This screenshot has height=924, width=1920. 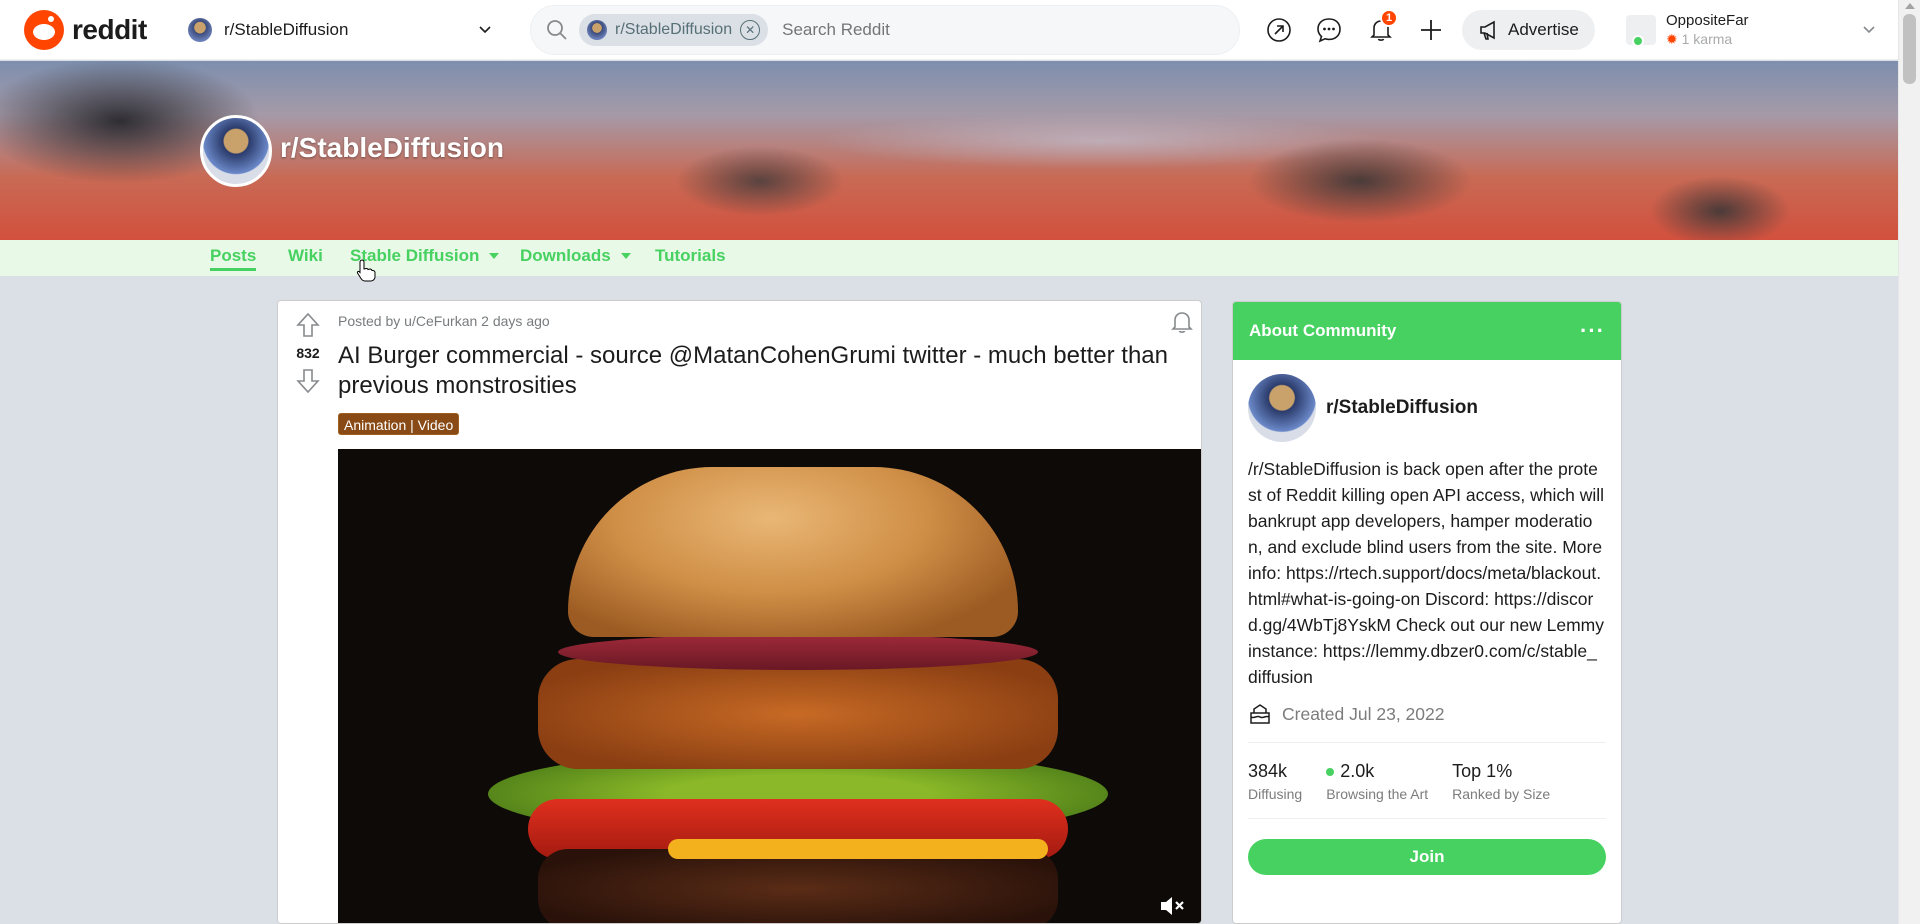 I want to click on user-karma: 1 karma, so click(x=1764, y=39).